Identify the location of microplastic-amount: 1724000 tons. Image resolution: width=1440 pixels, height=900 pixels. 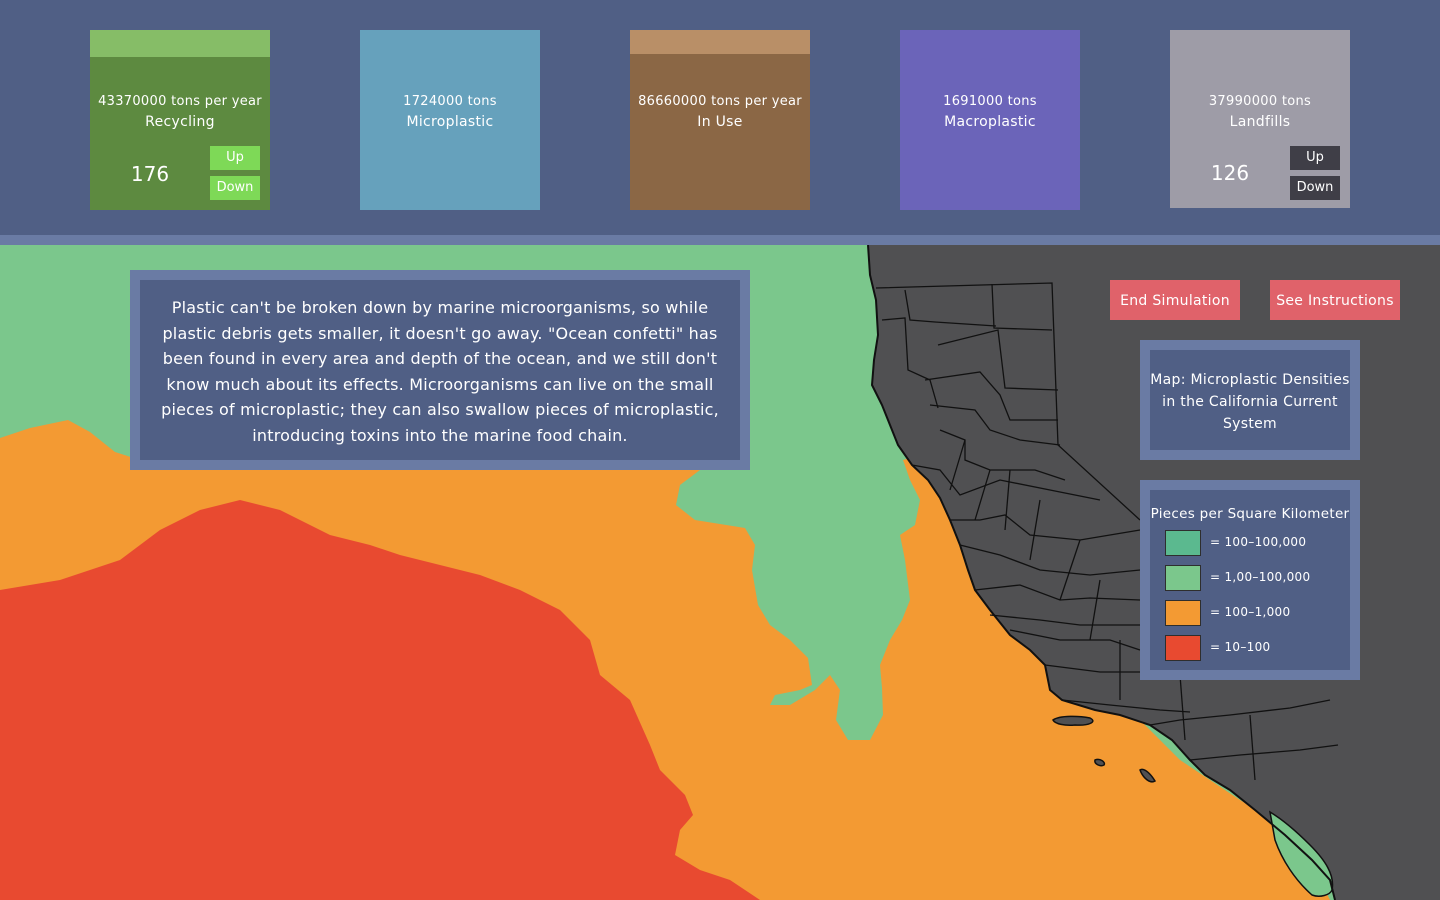
(450, 101).